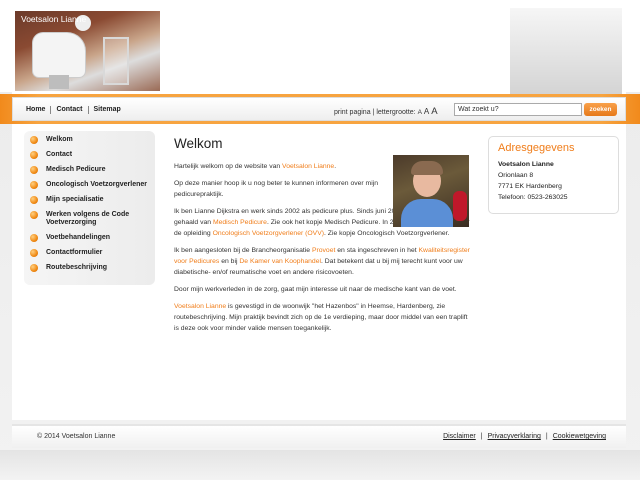 Image resolution: width=640 pixels, height=480 pixels. I want to click on sidebar-item-welkom: Welkom, so click(89, 140).